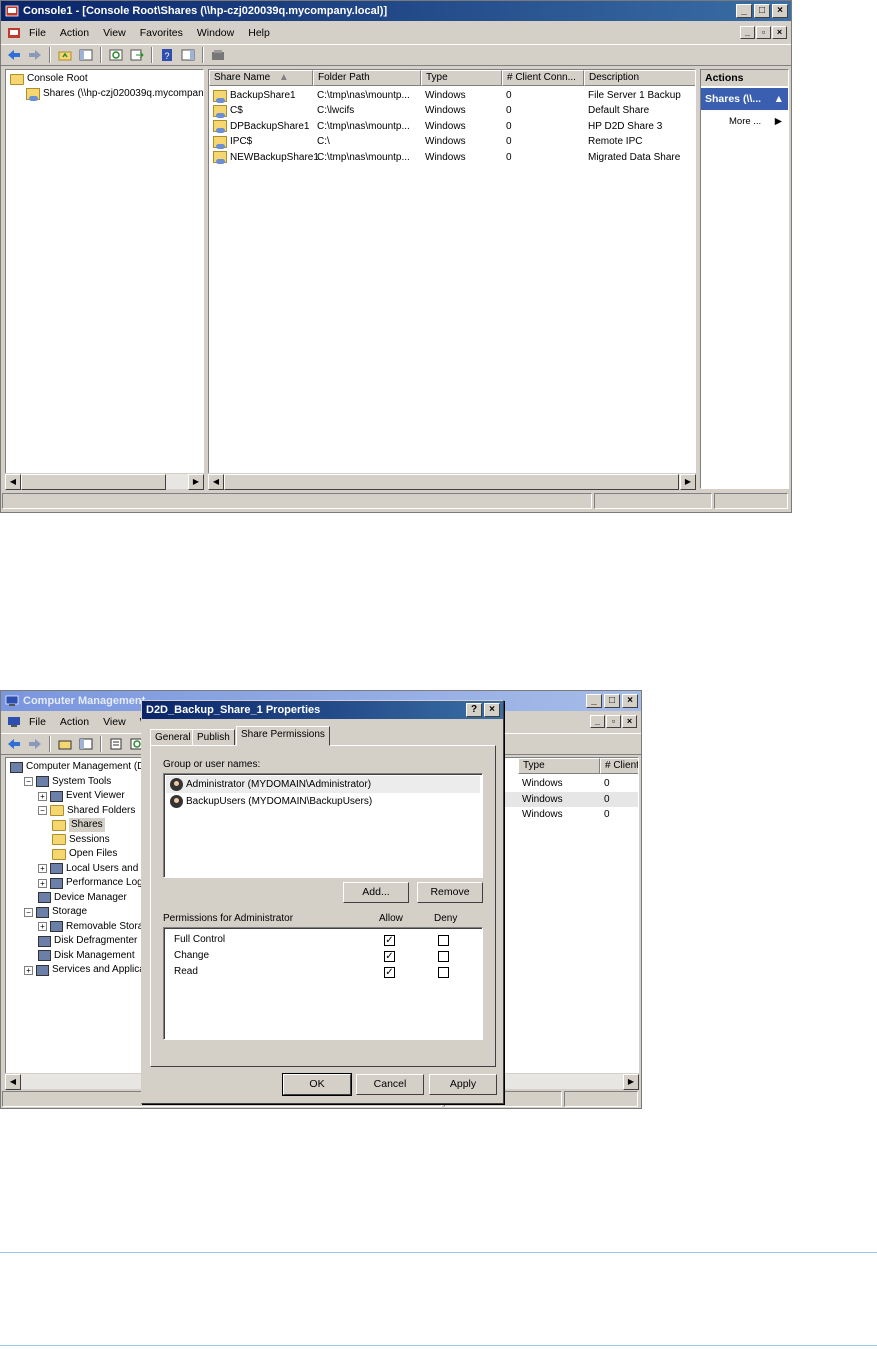 This screenshot has width=877, height=1349. Describe the element at coordinates (619, 766) in the screenshot. I see `column-header-client: # Client` at that location.